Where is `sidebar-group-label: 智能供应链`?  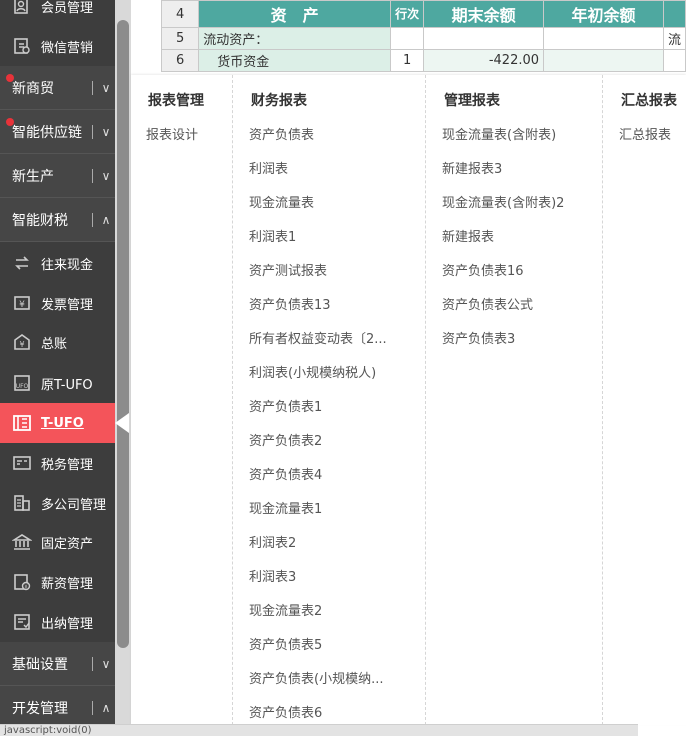 sidebar-group-label: 智能供应链 is located at coordinates (47, 132).